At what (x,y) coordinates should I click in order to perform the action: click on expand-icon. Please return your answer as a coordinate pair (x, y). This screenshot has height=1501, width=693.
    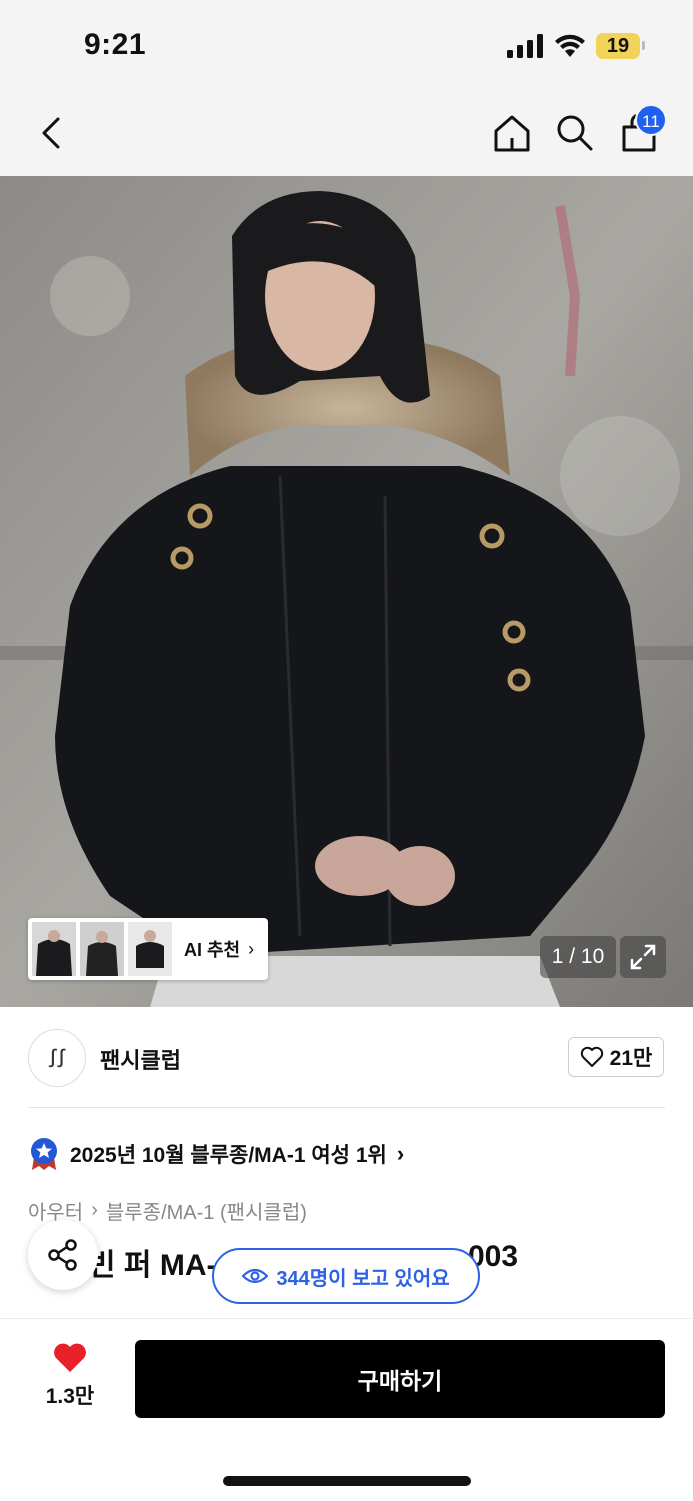
    Looking at the image, I should click on (643, 957).